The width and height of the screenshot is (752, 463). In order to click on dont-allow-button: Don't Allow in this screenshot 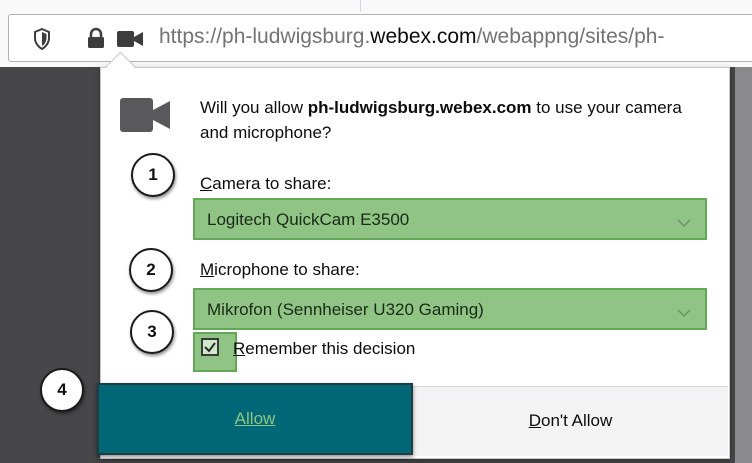, I will do `click(570, 421)`.